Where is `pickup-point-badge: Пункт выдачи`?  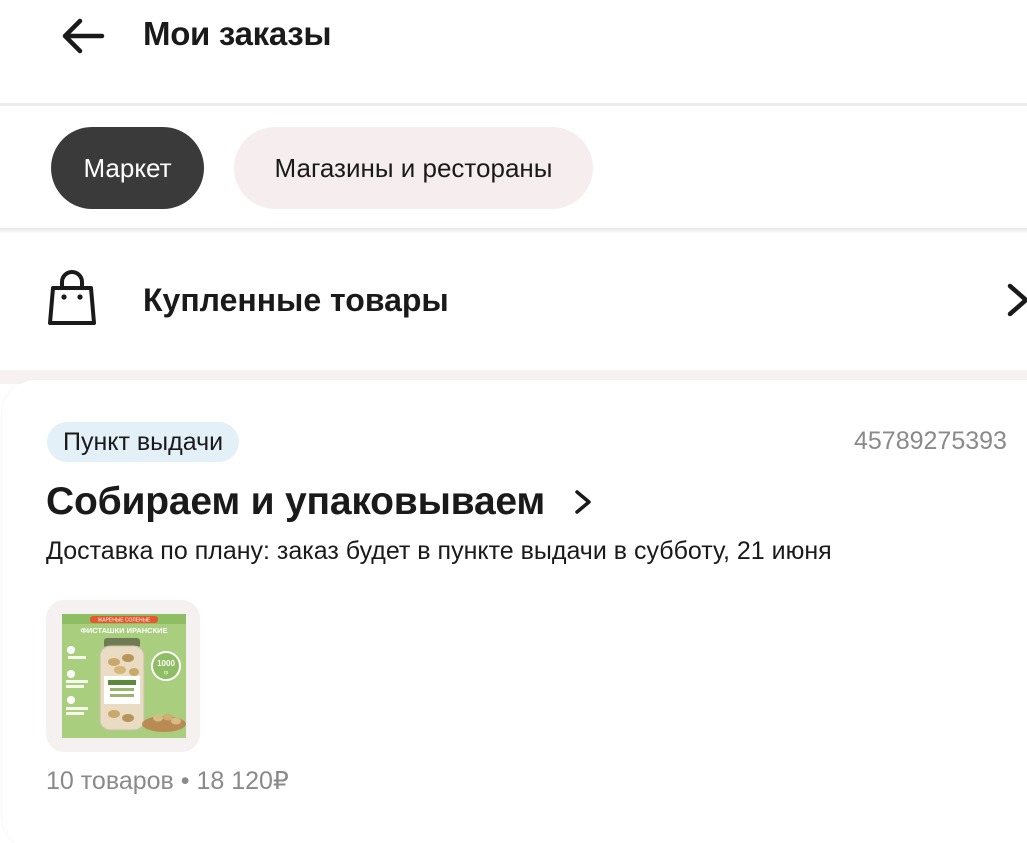 pickup-point-badge: Пункт выдачи is located at coordinates (143, 442).